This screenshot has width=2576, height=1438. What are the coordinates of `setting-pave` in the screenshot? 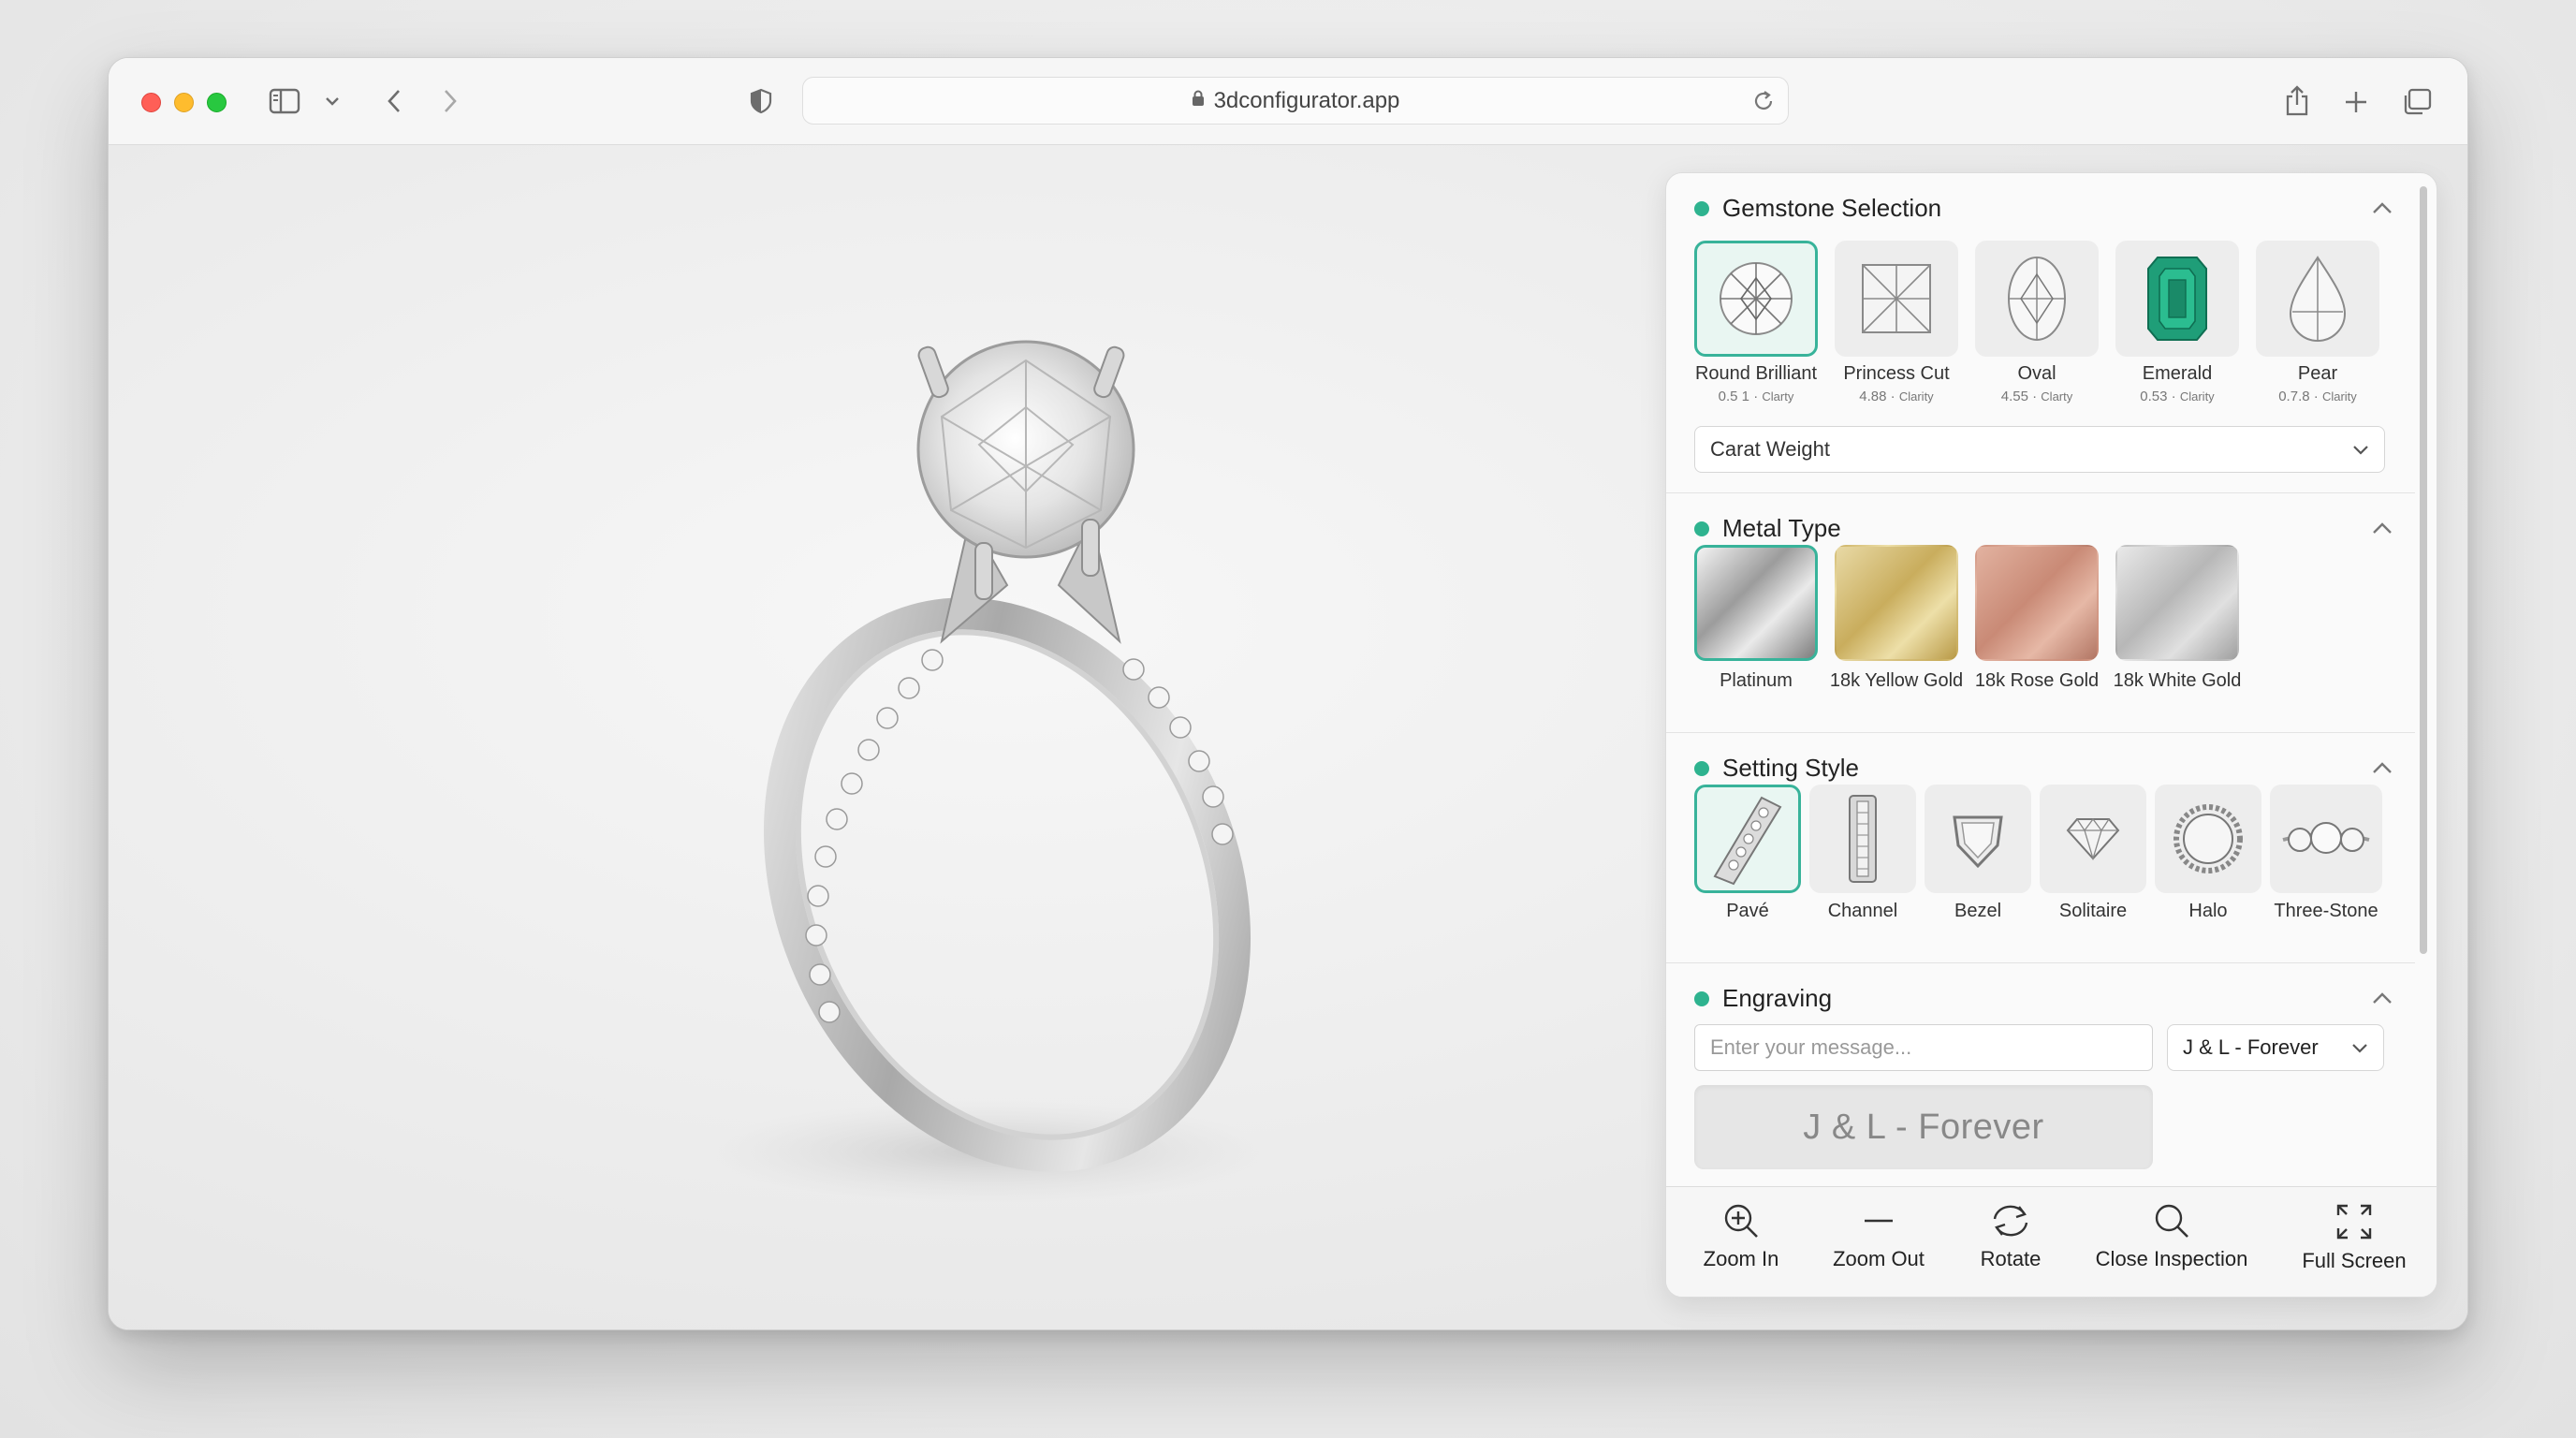 It's located at (1747, 839).